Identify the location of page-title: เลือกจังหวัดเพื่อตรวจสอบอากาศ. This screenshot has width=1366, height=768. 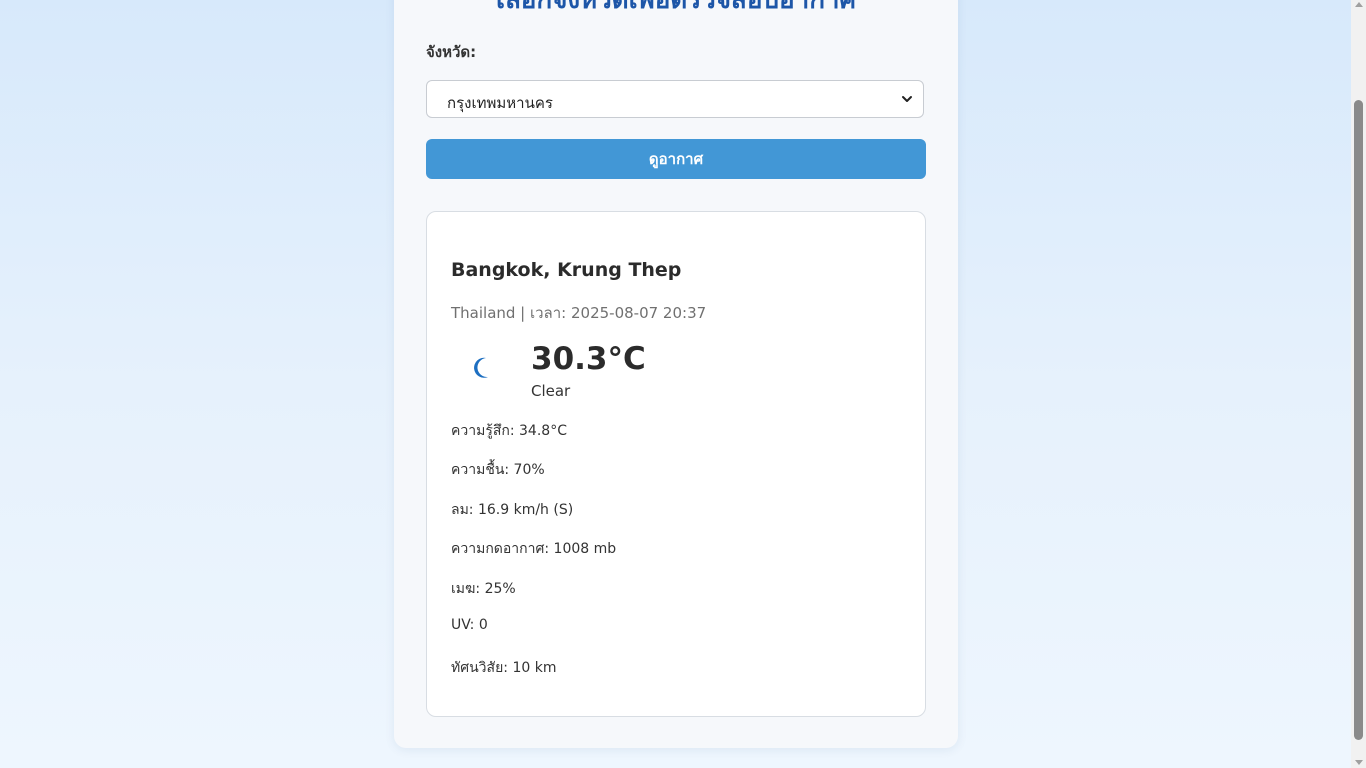
(676, 7).